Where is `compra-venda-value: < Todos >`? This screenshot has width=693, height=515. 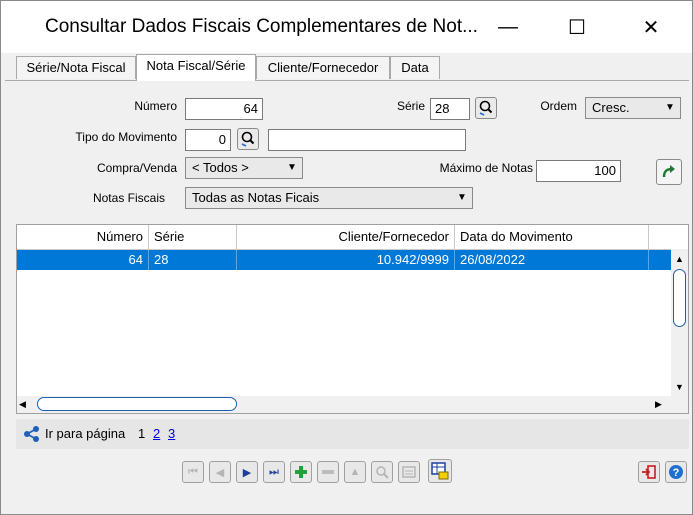 compra-venda-value: < Todos > is located at coordinates (220, 167).